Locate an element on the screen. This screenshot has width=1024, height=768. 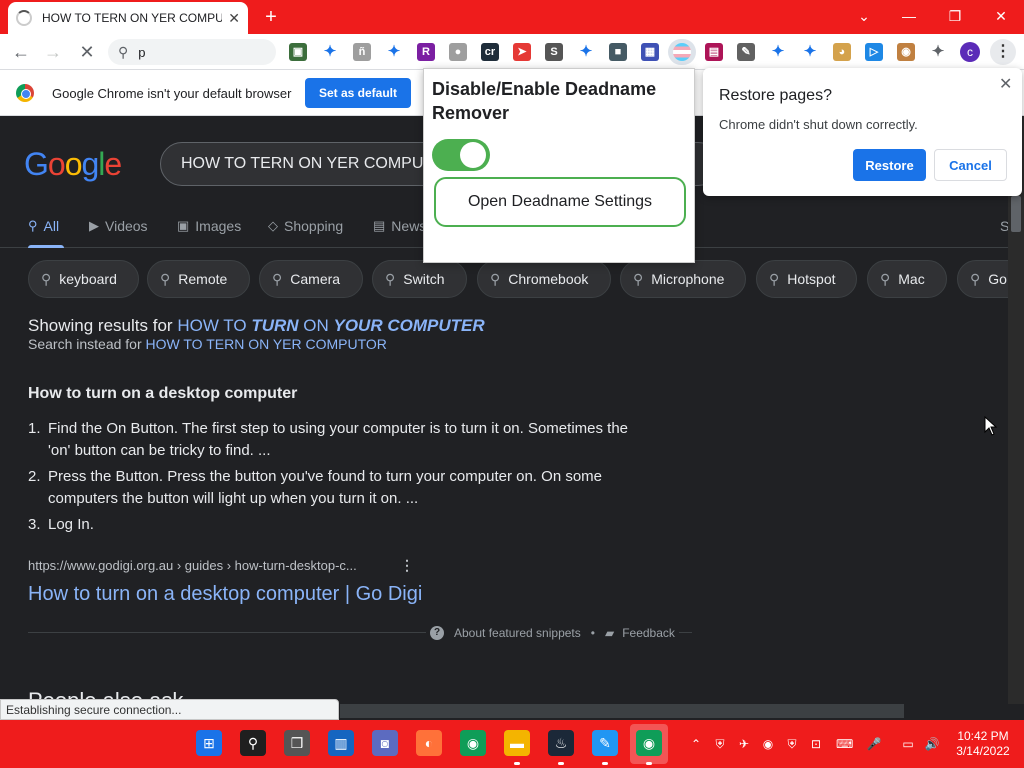
extension-icon: ▤ is located at coordinates (714, 52).